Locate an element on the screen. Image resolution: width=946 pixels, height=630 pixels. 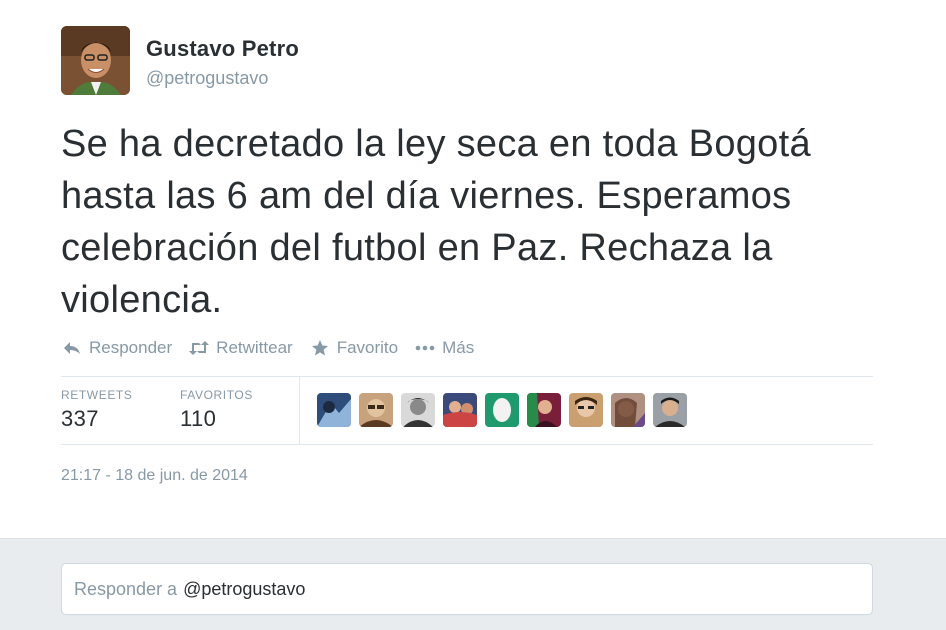
retweets-count: 337 is located at coordinates (80, 418).